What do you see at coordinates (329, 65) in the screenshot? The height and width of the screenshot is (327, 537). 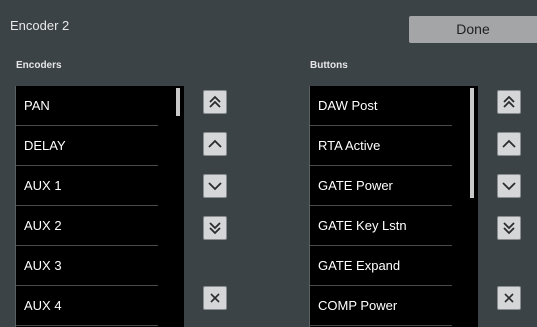 I see `buttons-label: Buttons` at bounding box center [329, 65].